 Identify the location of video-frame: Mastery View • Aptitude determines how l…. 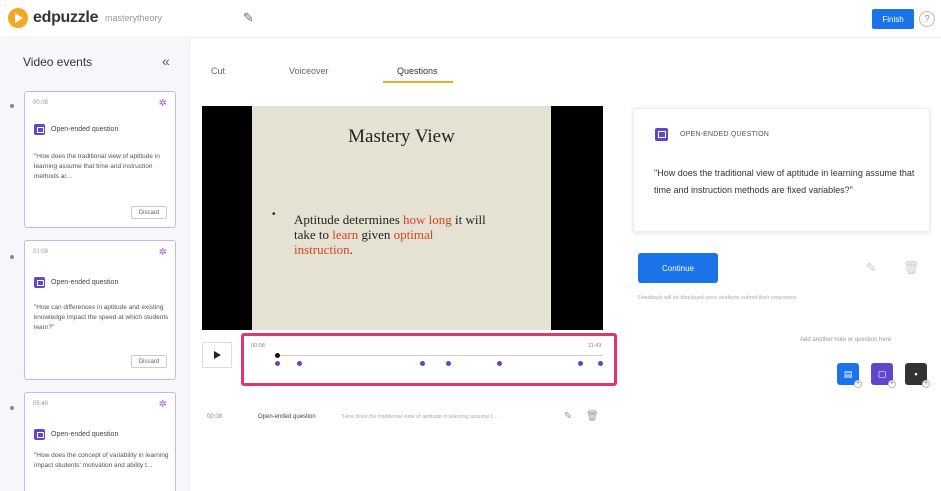
(401, 218).